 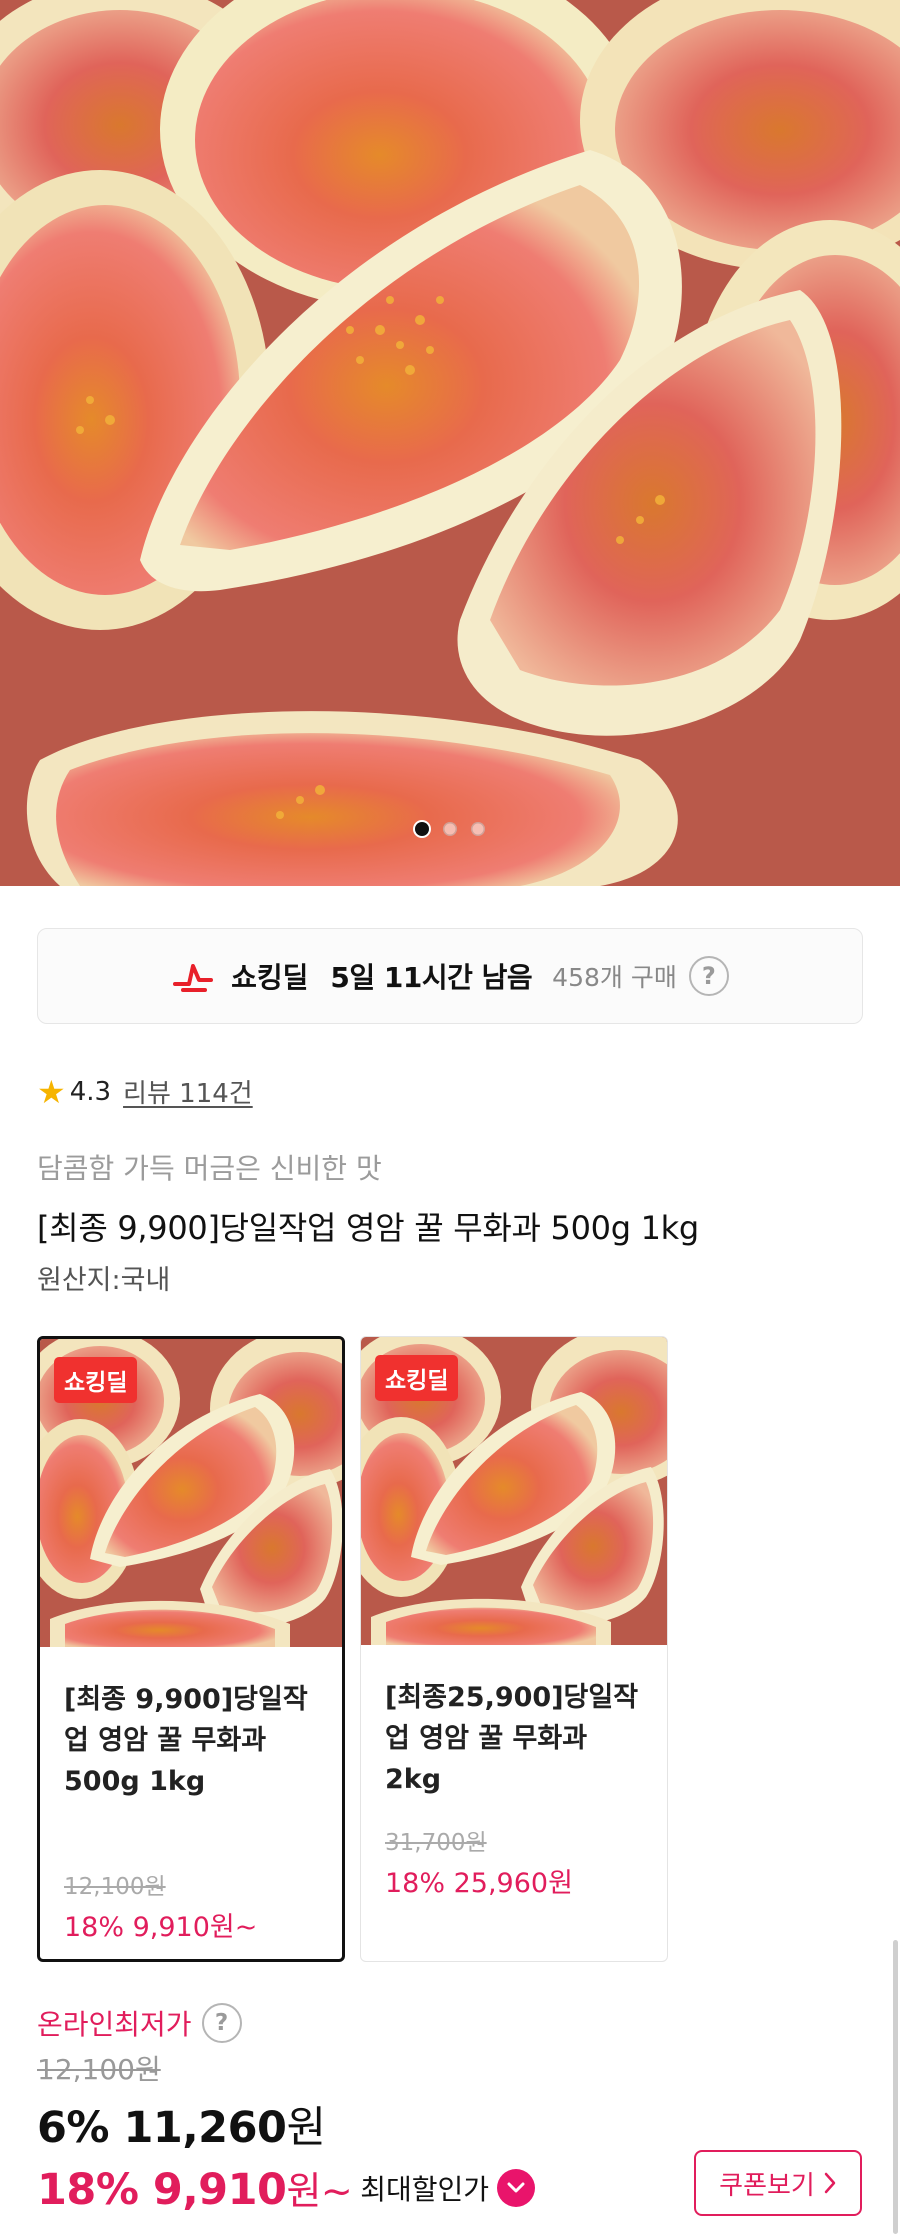 I want to click on coupon-view-button: 쿠폰보기, so click(x=778, y=2183).